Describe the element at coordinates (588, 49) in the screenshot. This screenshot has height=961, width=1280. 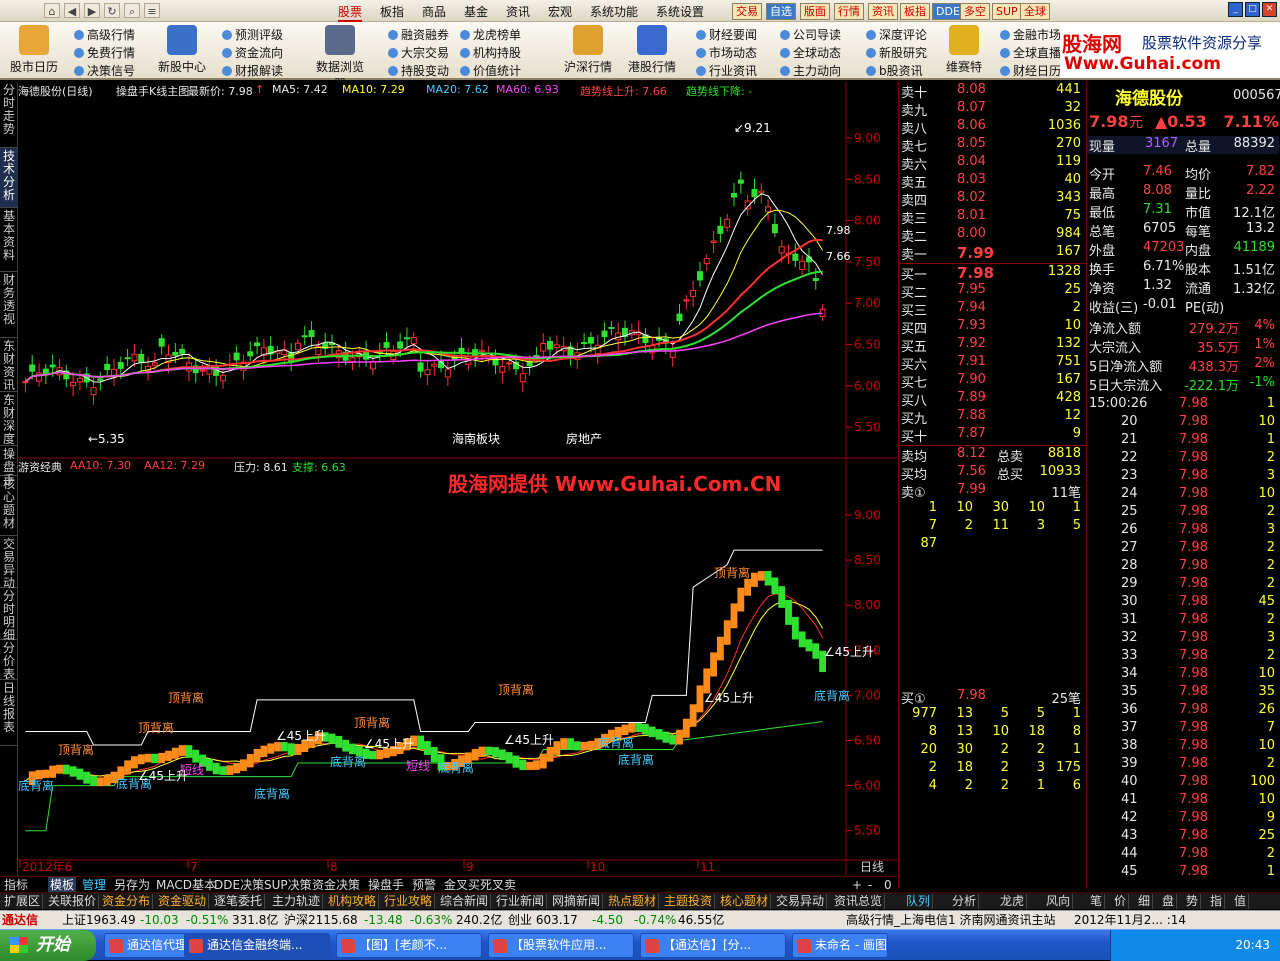
I see `toolbar-btn-3: 沪深行情` at that location.